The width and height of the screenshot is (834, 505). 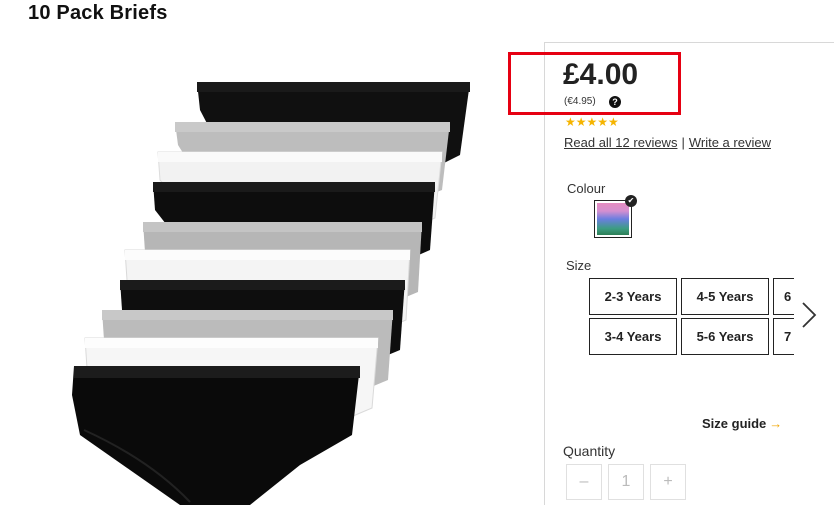 What do you see at coordinates (734, 423) in the screenshot?
I see `size-guide-label: Size guide` at bounding box center [734, 423].